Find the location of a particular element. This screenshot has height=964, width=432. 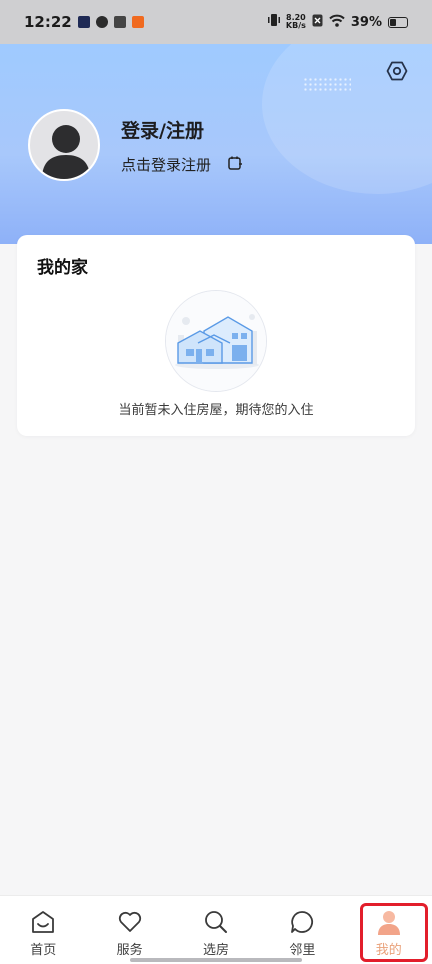

nav-label-home: 首页 is located at coordinates (43, 950).